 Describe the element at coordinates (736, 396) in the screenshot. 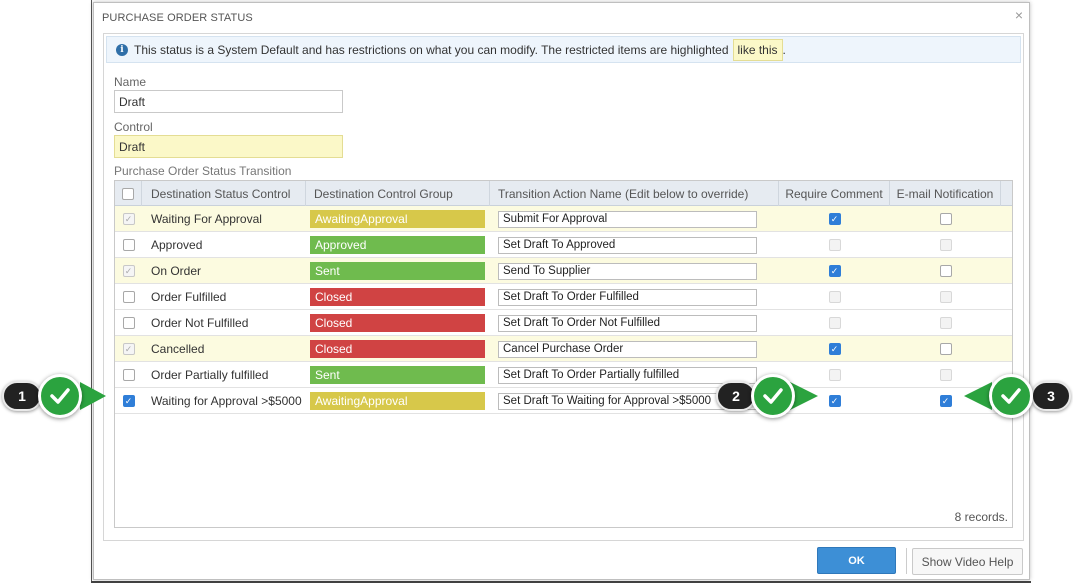

I see `callout-number-2: 2` at that location.